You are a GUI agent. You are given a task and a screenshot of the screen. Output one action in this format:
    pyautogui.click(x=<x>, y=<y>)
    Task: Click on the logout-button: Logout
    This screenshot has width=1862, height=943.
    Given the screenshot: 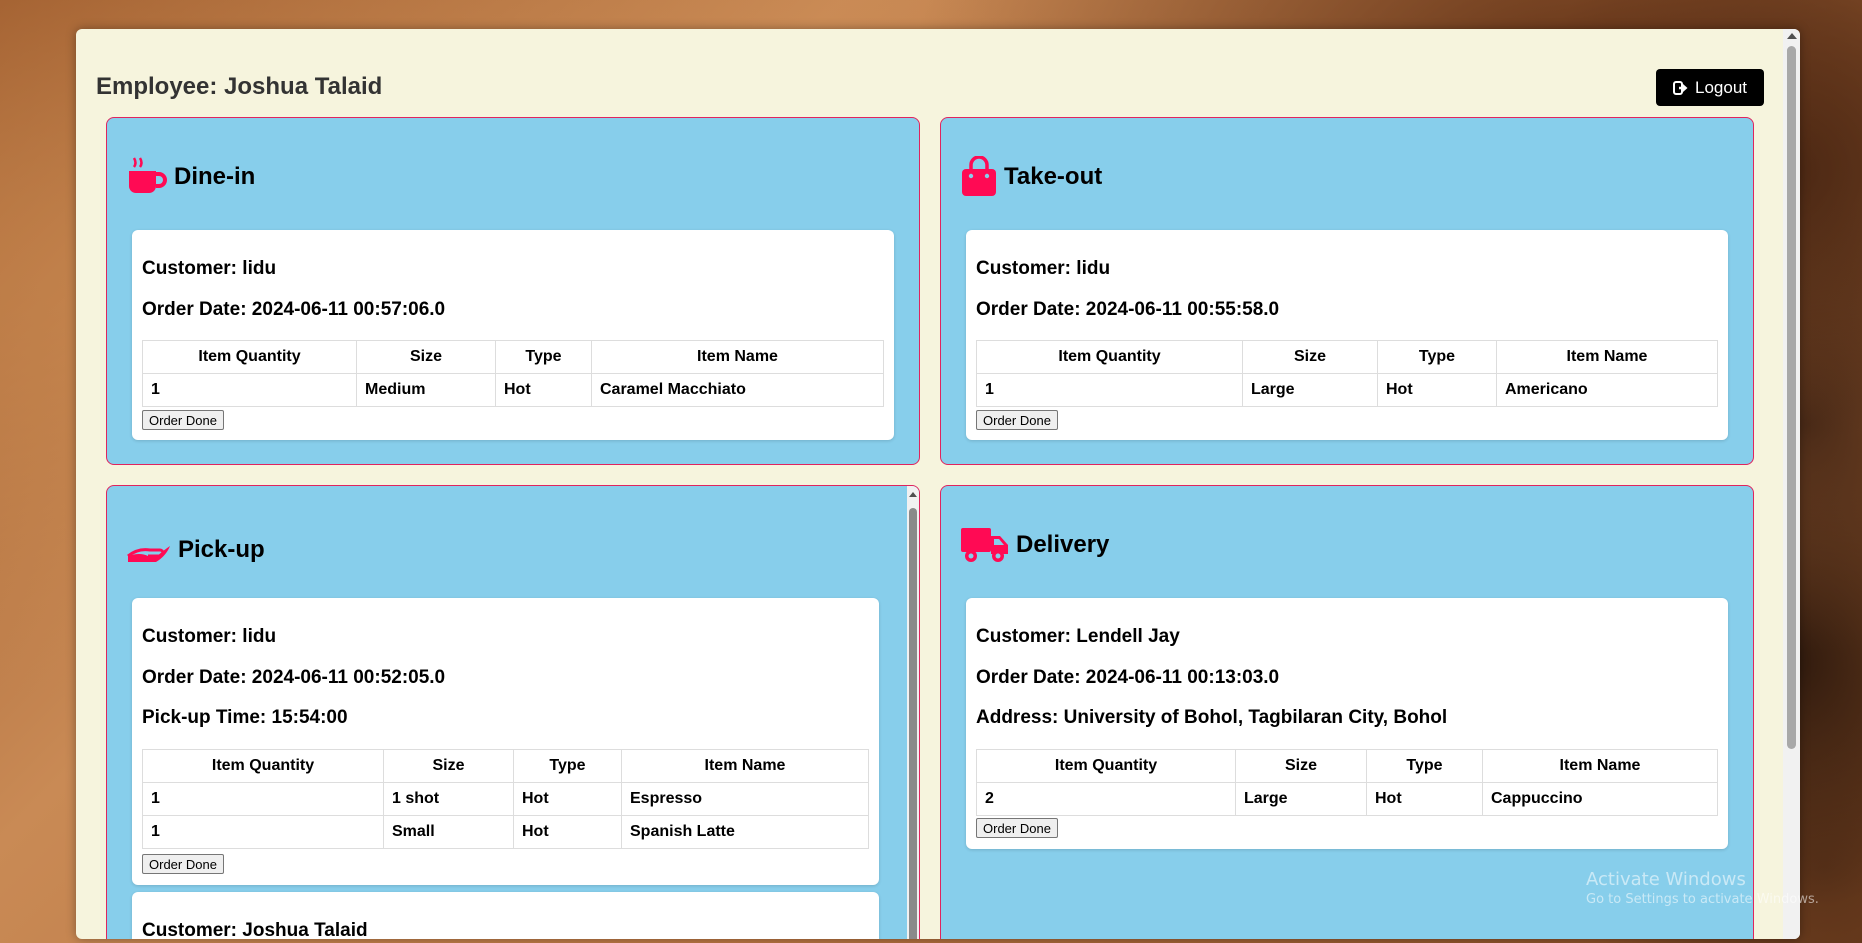 What is the action you would take?
    pyautogui.click(x=1710, y=87)
    